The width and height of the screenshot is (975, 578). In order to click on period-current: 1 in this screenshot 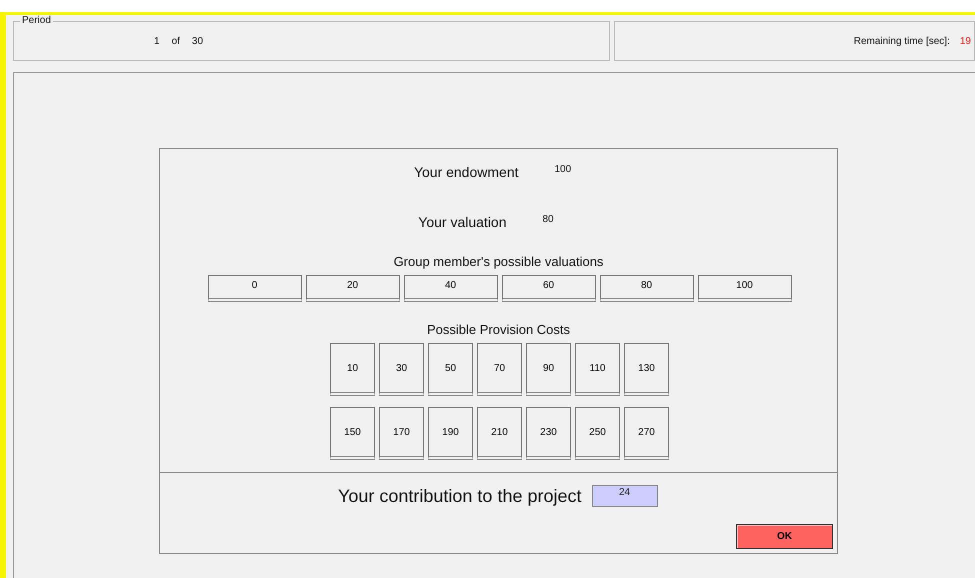, I will do `click(157, 41)`.